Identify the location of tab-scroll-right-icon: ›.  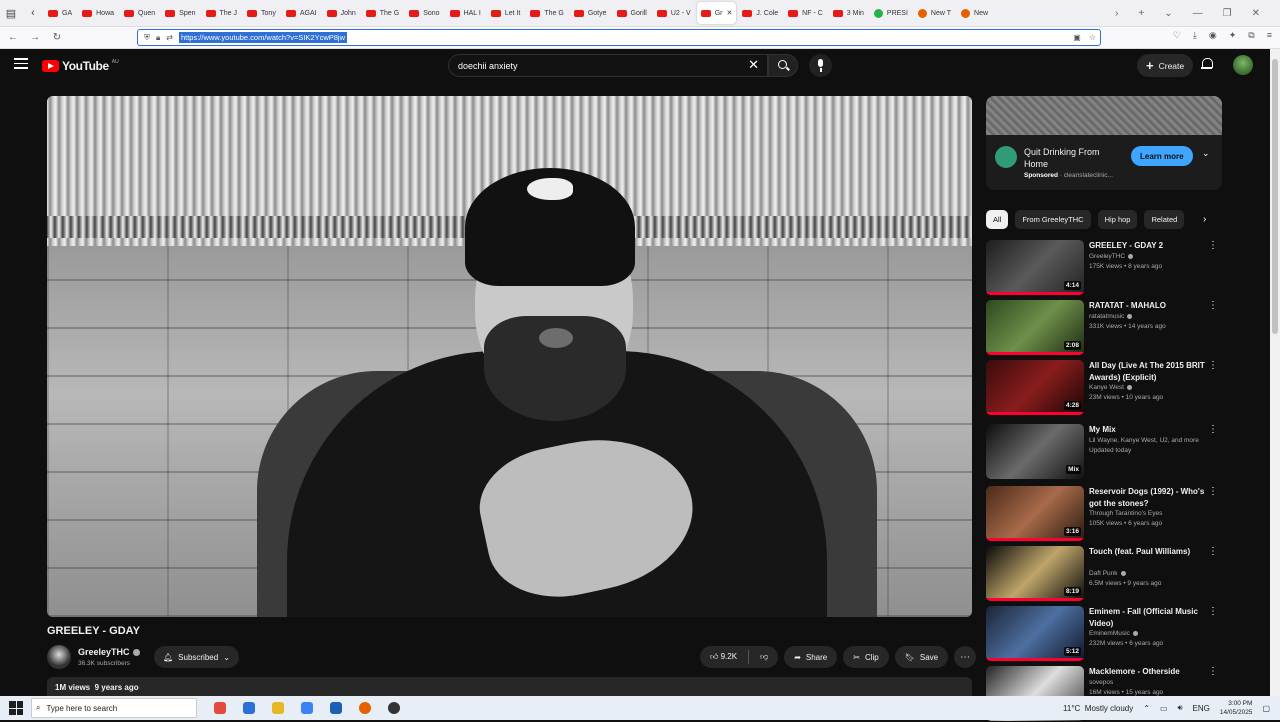
(1116, 13).